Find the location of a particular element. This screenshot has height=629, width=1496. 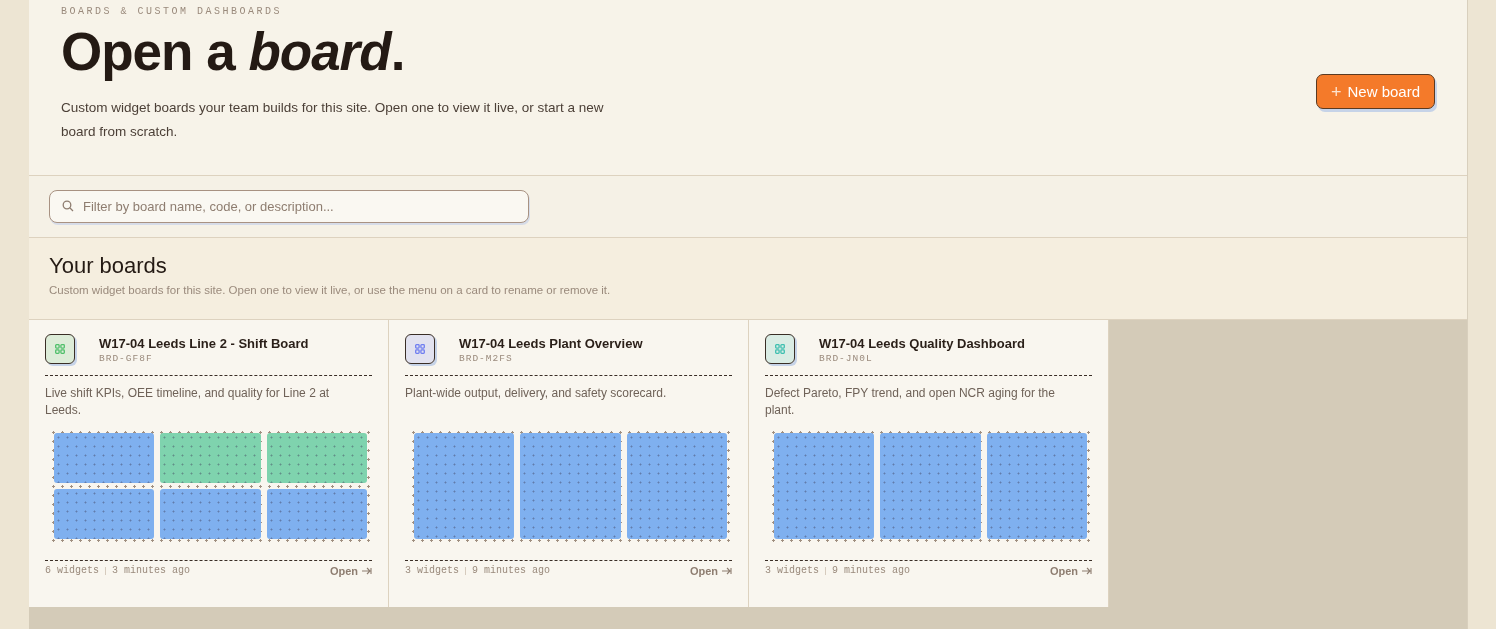

board-description: Live shift KPIs, OEE timeline, and quality for Line 2 at Leeds. is located at coordinates (188, 402).